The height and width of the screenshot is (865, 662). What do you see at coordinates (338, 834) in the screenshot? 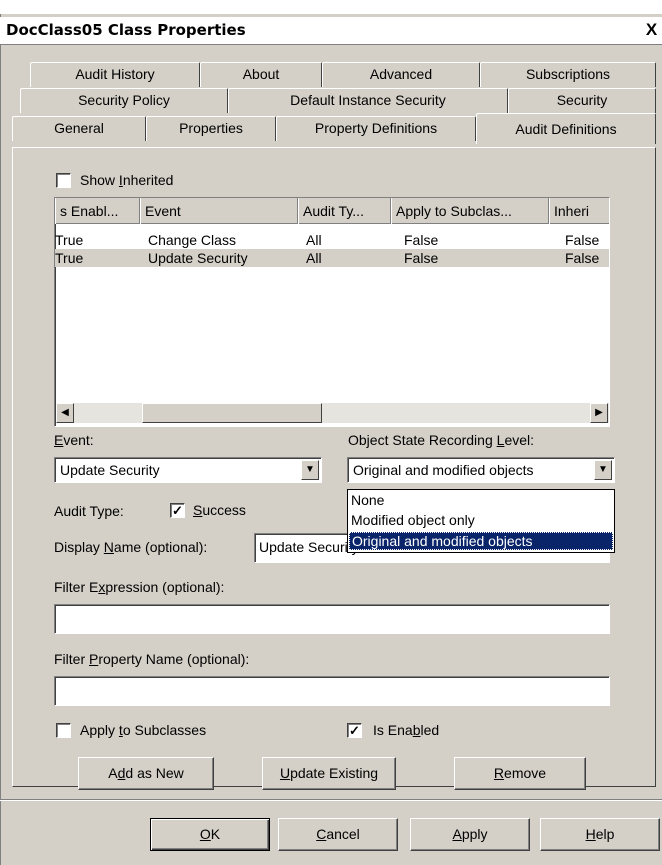
I see `cancel-button: Cancel` at bounding box center [338, 834].